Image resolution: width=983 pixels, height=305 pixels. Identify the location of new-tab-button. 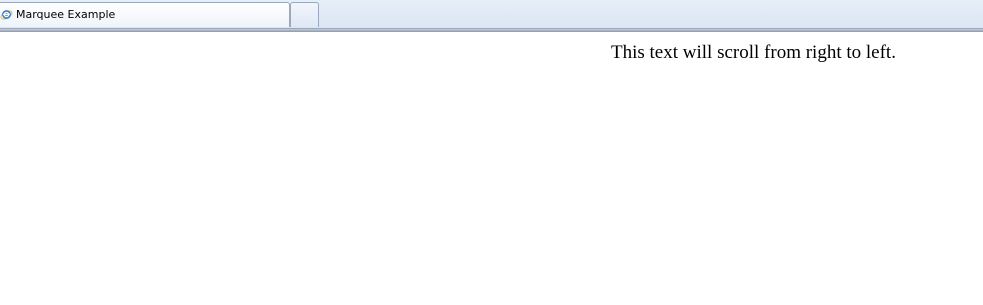
(304, 14).